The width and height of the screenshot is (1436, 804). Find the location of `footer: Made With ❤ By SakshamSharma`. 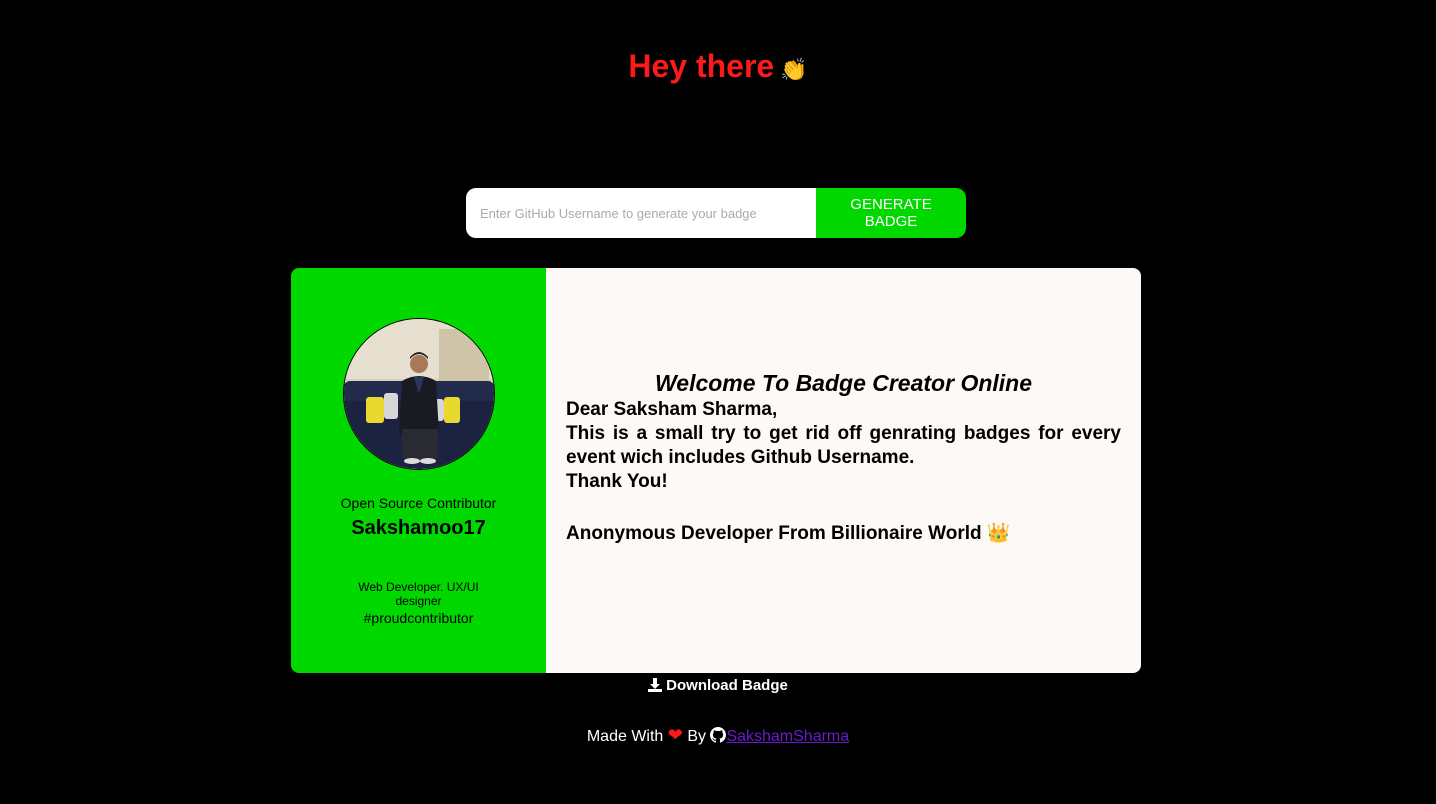

footer: Made With ❤ By SakshamSharma is located at coordinates (718, 736).